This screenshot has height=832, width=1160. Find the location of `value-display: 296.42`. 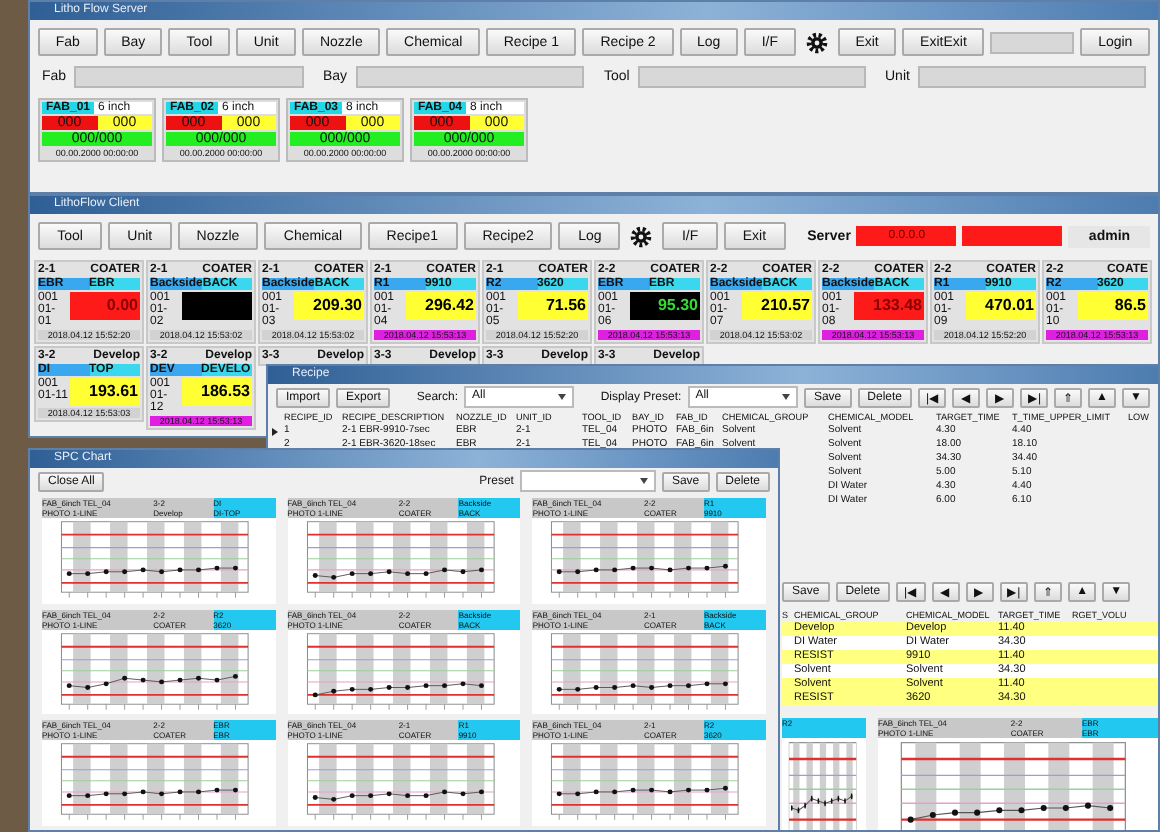

value-display: 296.42 is located at coordinates (441, 306).